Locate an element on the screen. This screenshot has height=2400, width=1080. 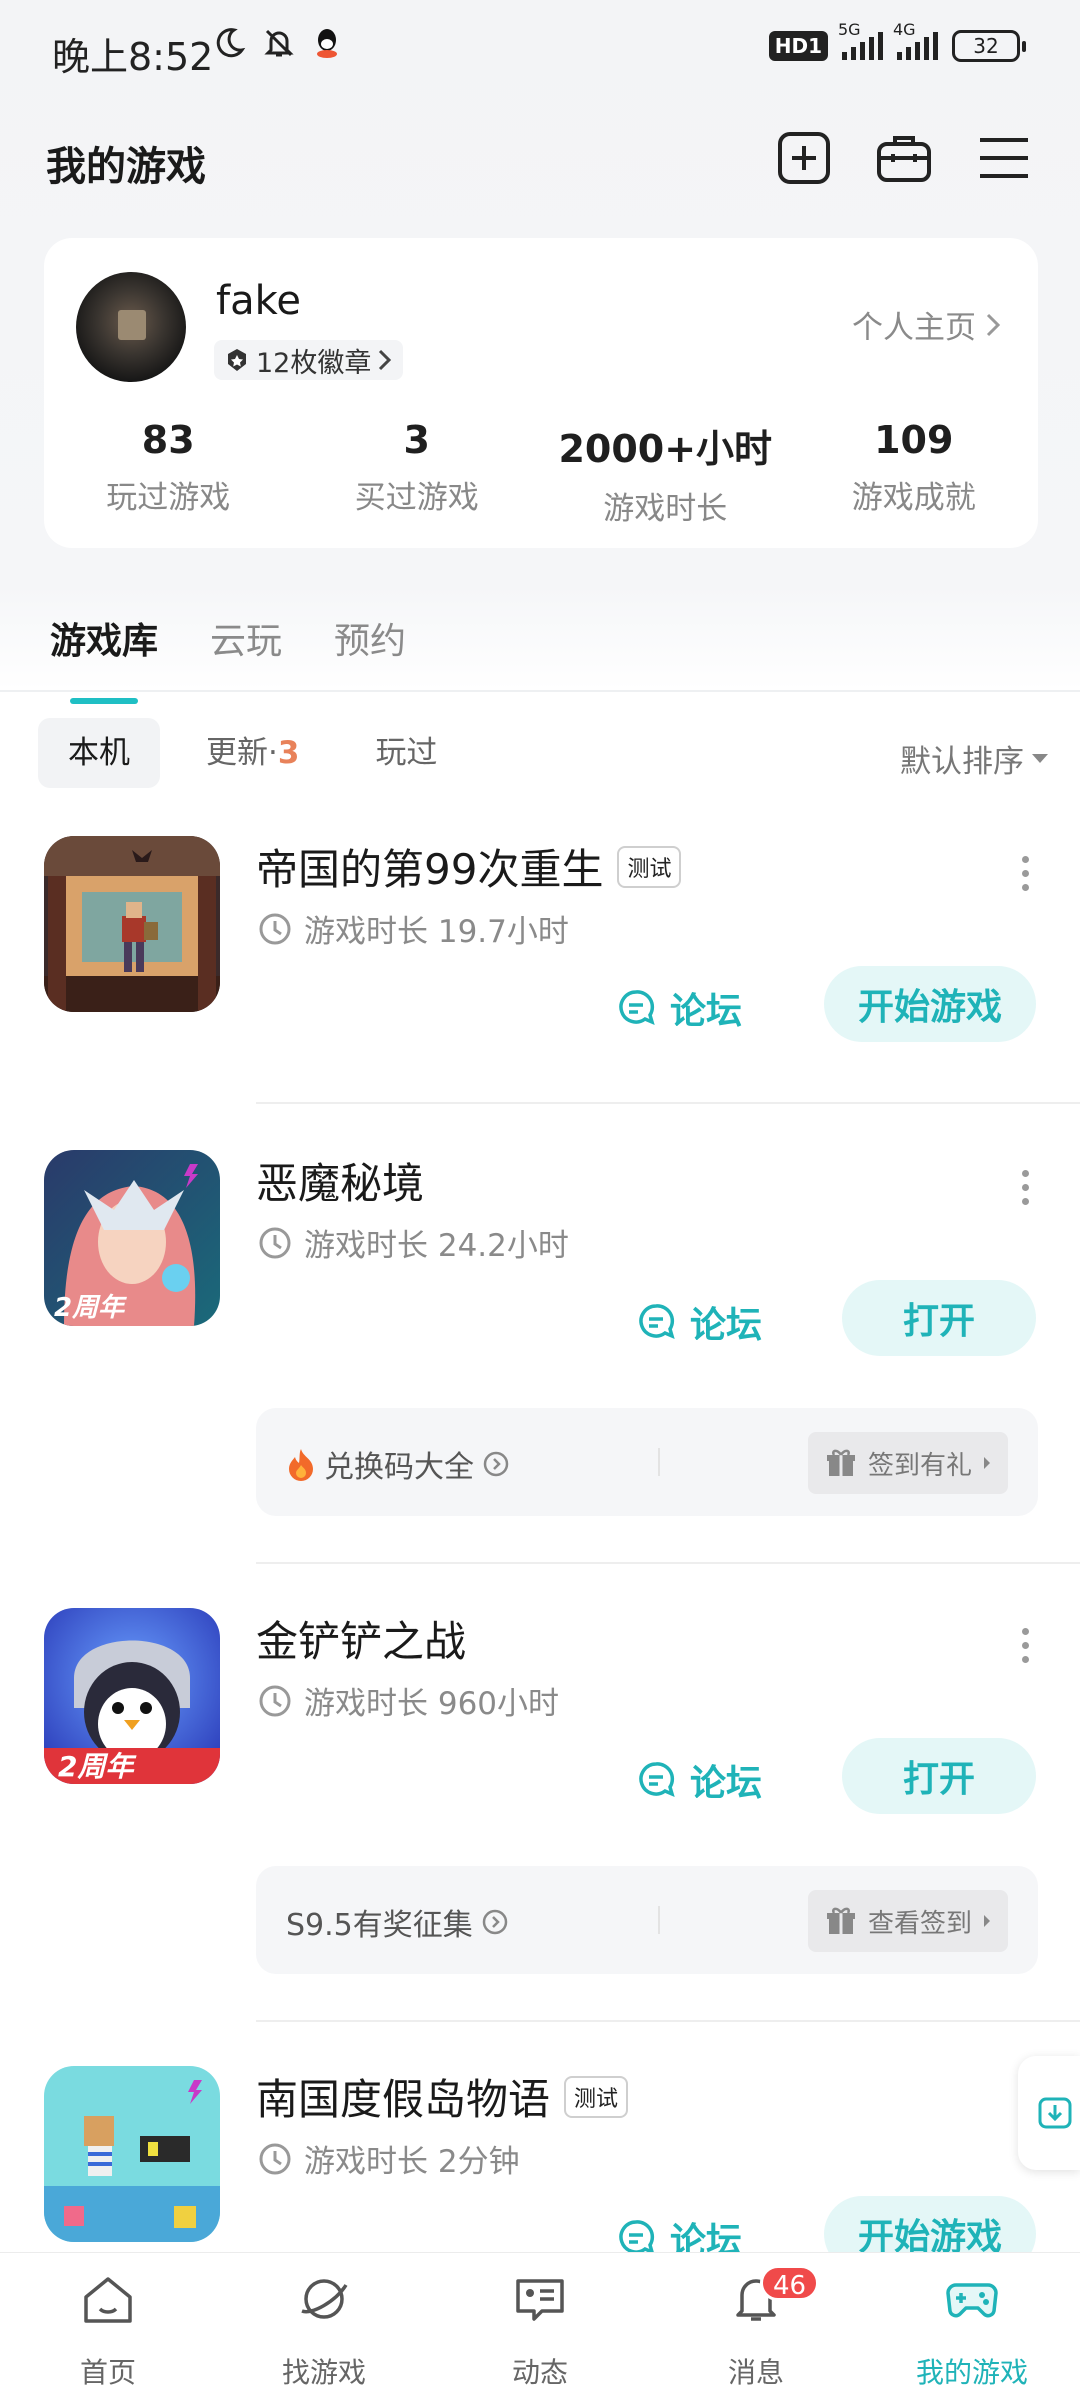
fire-icon is located at coordinates (301, 1465).